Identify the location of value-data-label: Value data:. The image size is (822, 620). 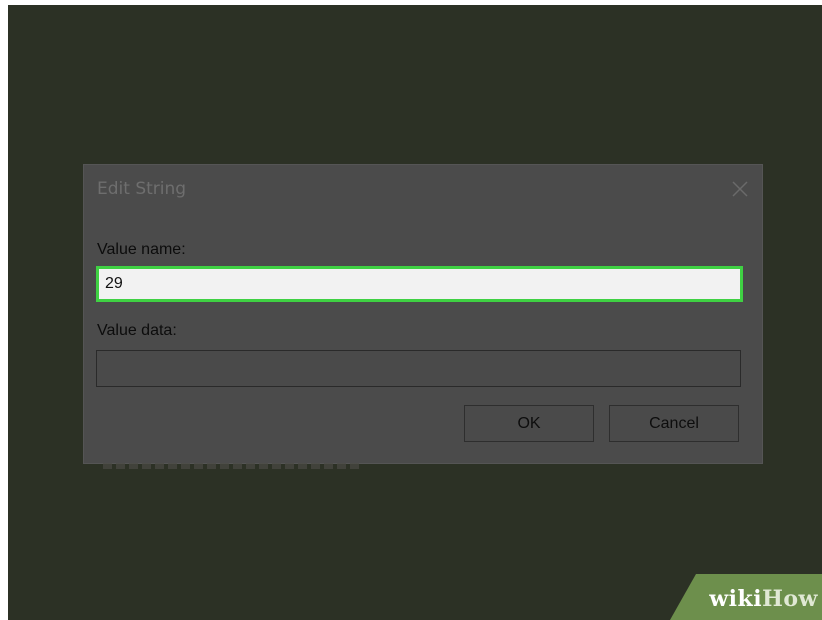
(137, 330).